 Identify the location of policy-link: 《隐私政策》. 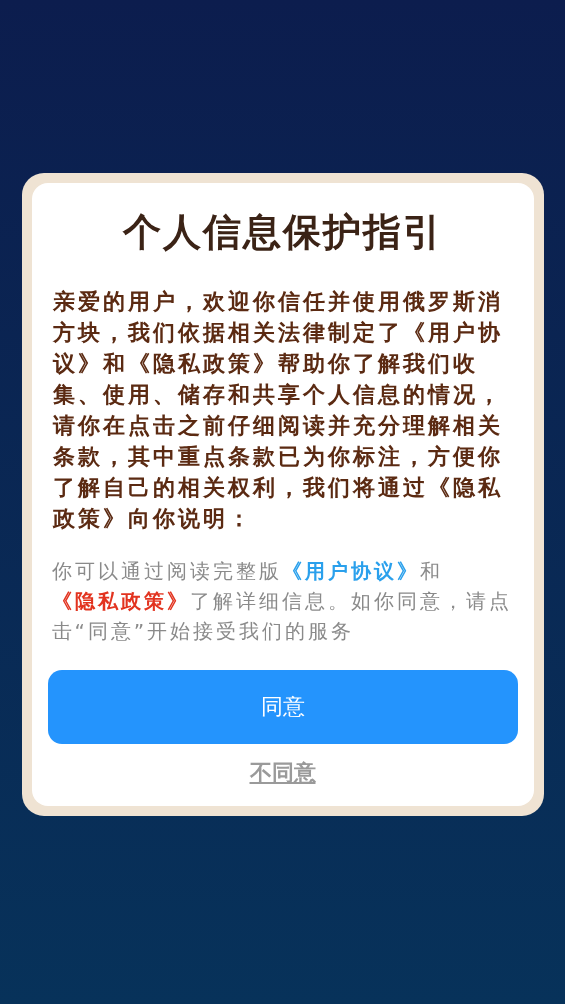
(120, 601).